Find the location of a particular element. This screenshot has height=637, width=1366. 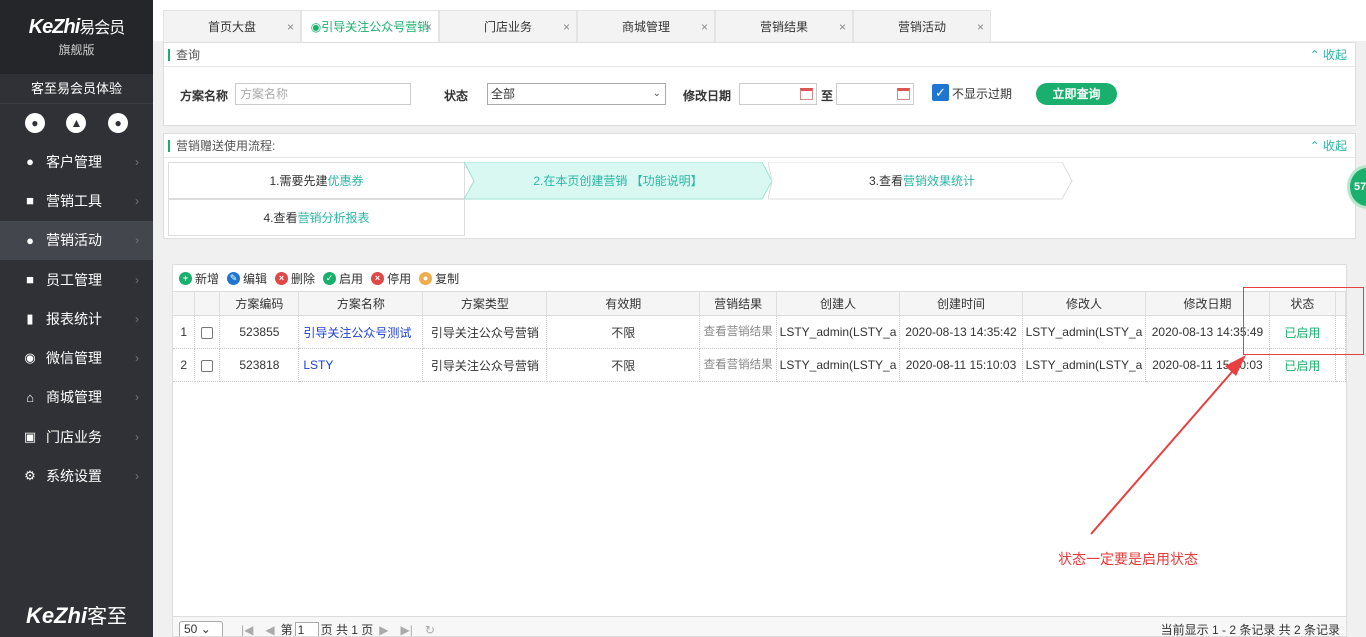

edit-label: 编辑 is located at coordinates (255, 278).